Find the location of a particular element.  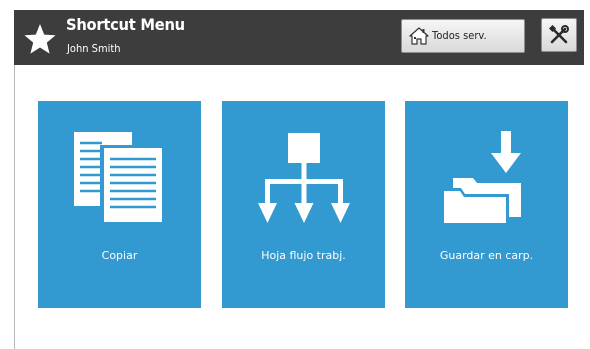

workflow-tree-icon is located at coordinates (304, 178).